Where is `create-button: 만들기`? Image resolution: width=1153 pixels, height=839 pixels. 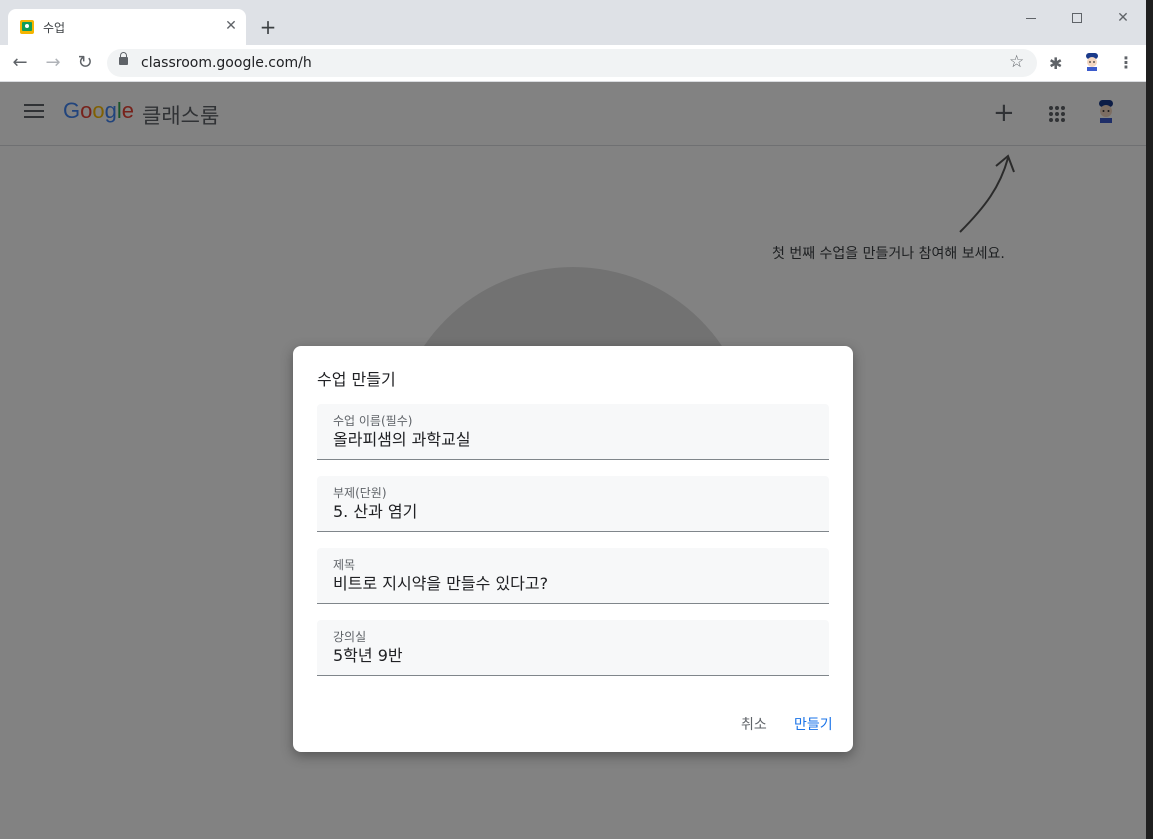 create-button: 만들기 is located at coordinates (813, 724).